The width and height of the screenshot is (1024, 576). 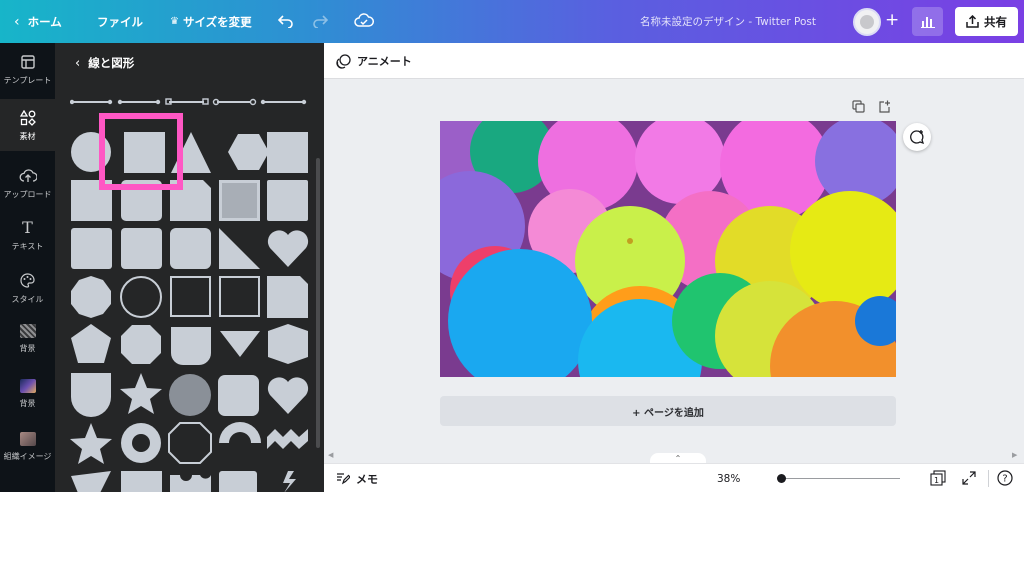 What do you see at coordinates (364, 21) in the screenshot?
I see `cloud-save-icon` at bounding box center [364, 21].